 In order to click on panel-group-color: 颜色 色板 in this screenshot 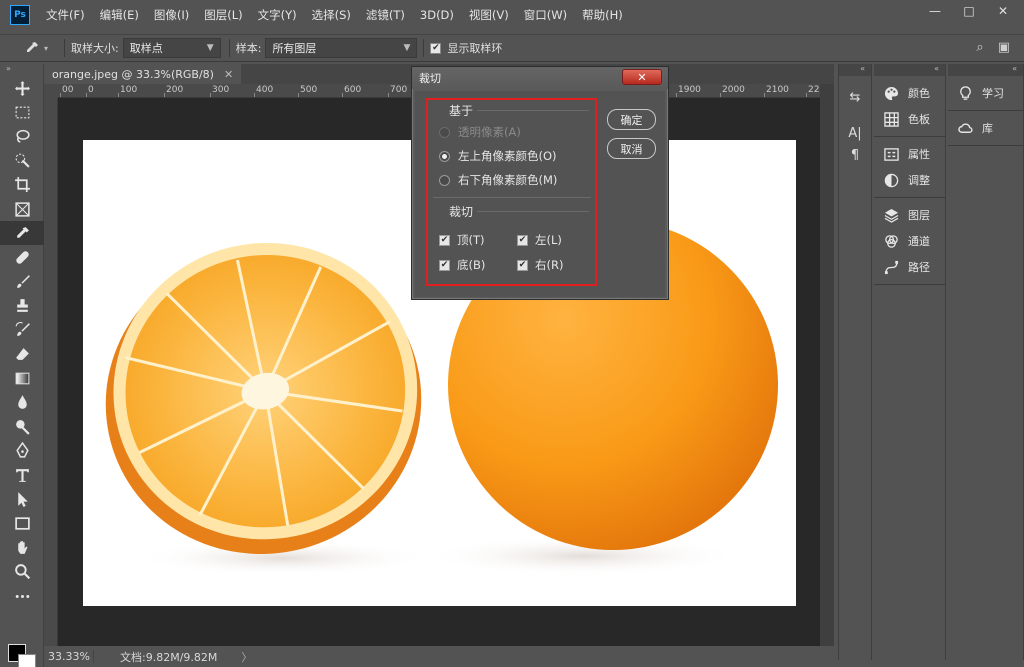, I will do `click(909, 106)`.